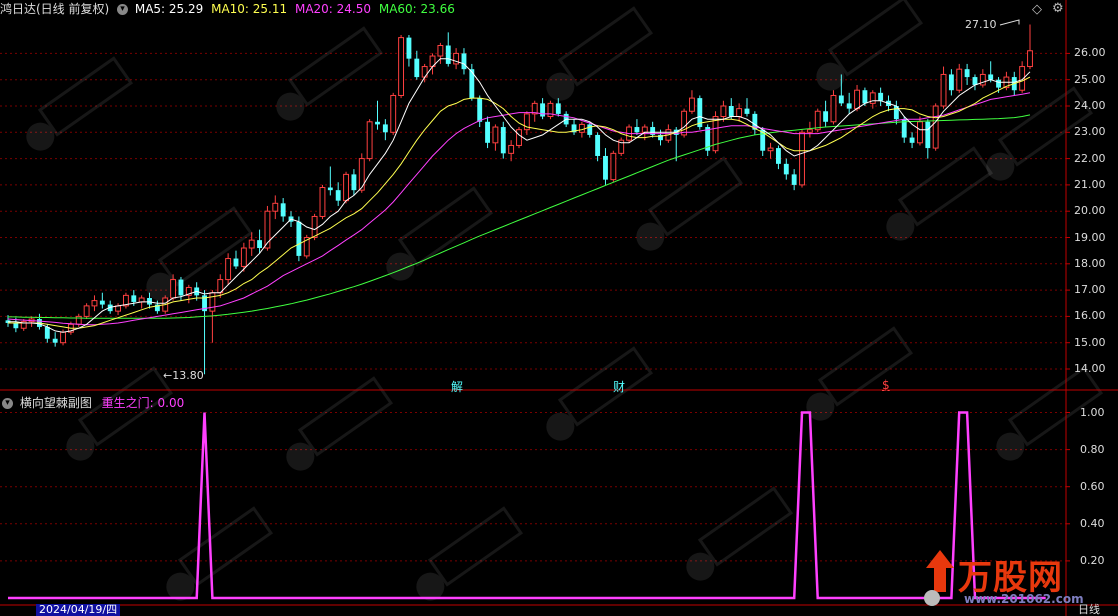  I want to click on indicator-value: 重生之门: 0.00, so click(143, 403).